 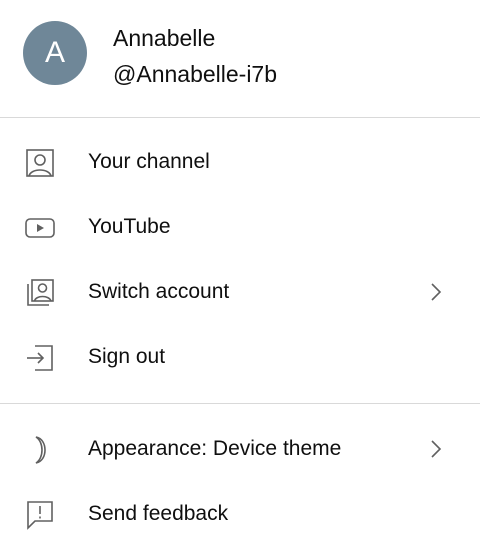 I want to click on account-handle: @Annabelle-i7b, so click(x=195, y=74).